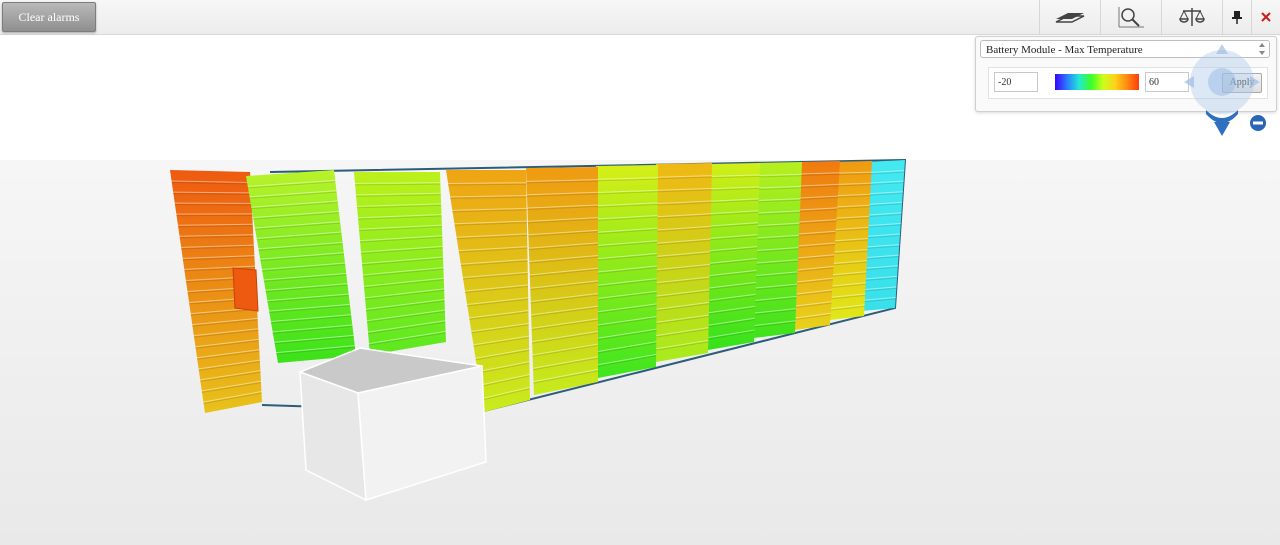 The image size is (1280, 545). What do you see at coordinates (1222, 129) in the screenshot?
I see `pan-down-icon` at bounding box center [1222, 129].